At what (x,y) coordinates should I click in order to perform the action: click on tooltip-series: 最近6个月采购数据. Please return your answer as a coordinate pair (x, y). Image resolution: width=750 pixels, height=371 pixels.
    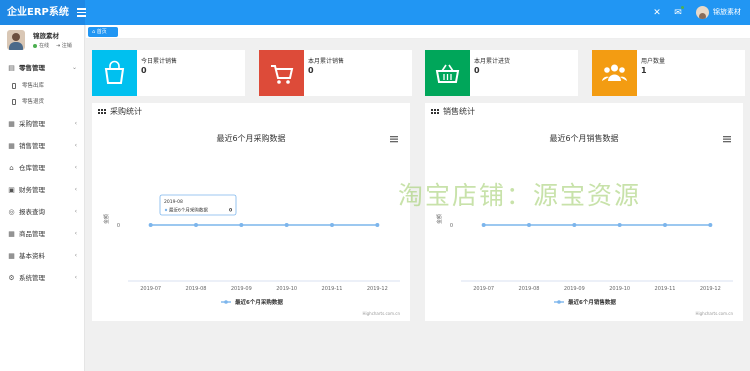
    Looking at the image, I should click on (188, 210).